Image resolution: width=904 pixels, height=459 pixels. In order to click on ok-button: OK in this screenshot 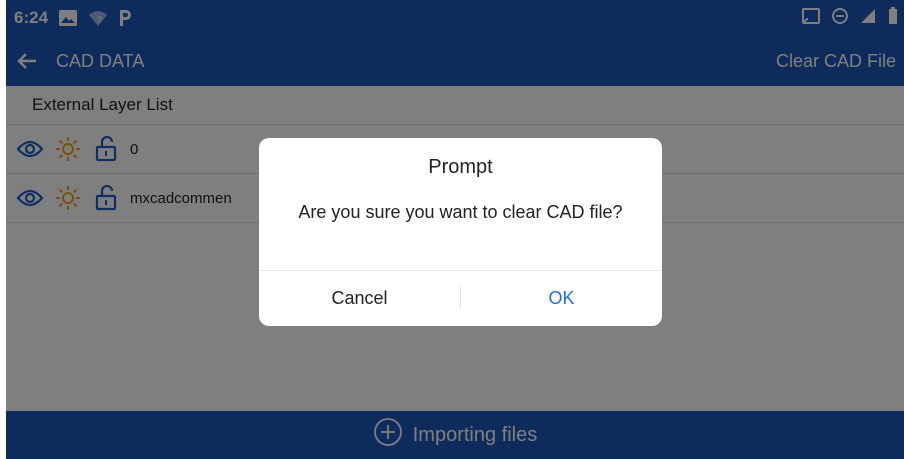, I will do `click(561, 298)`.